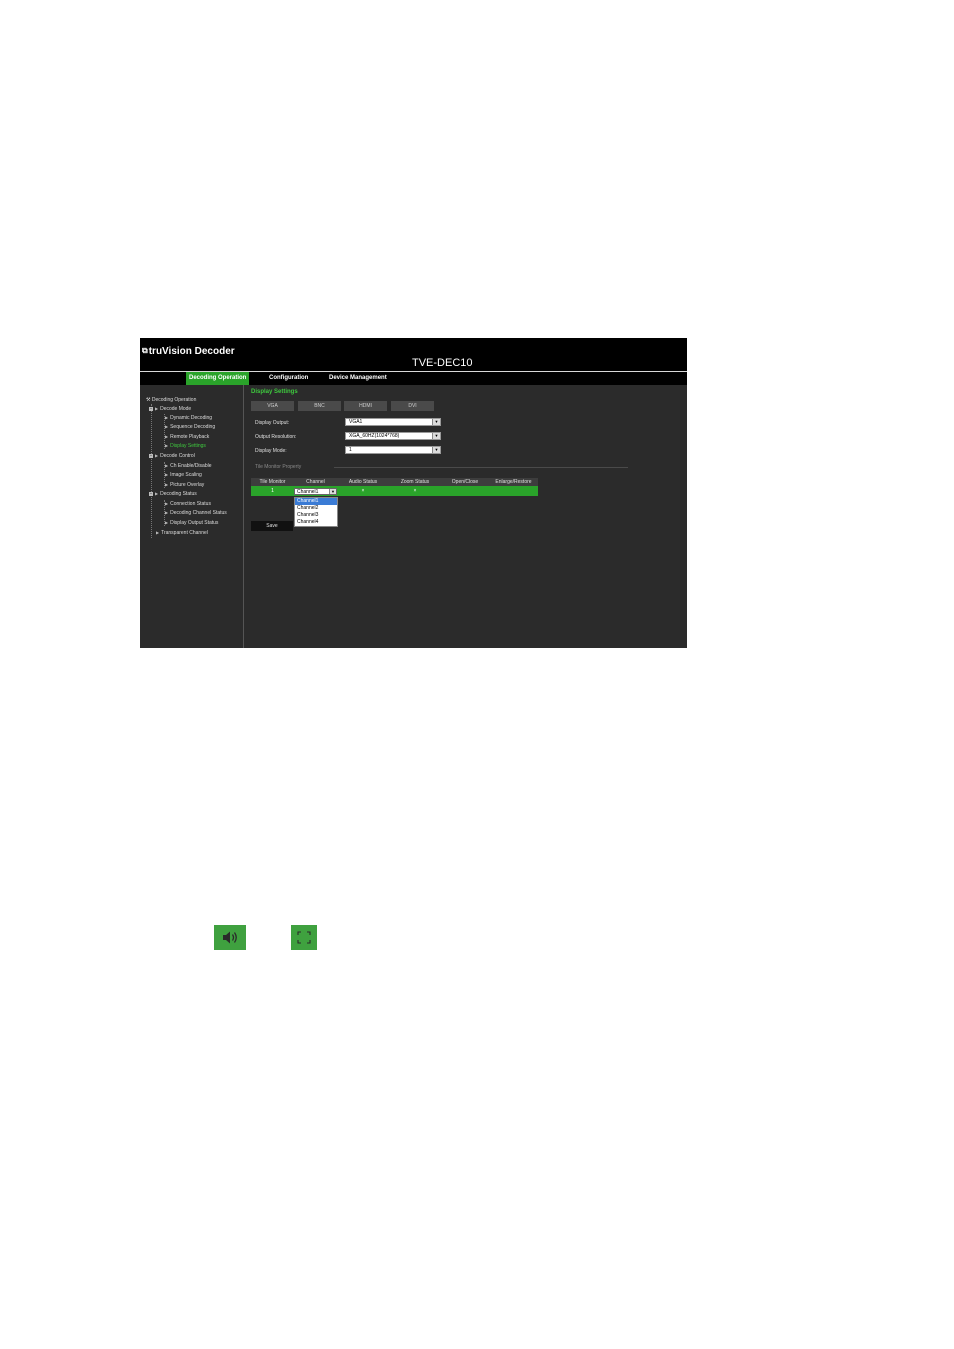 Image resolution: width=954 pixels, height=1349 pixels. I want to click on sidebar-item-display-settings: ▶ Display Settings, so click(185, 446).